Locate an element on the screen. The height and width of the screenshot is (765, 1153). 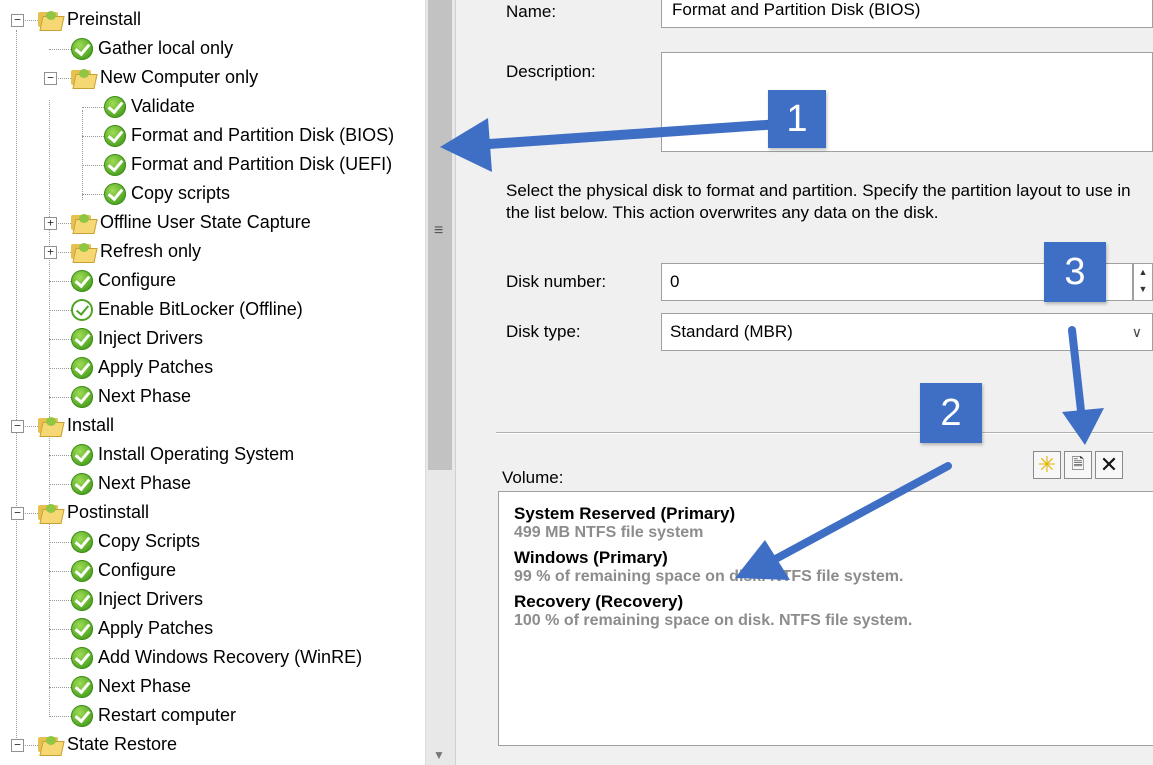
spin-up-icon: ▲ is located at coordinates (1143, 272).